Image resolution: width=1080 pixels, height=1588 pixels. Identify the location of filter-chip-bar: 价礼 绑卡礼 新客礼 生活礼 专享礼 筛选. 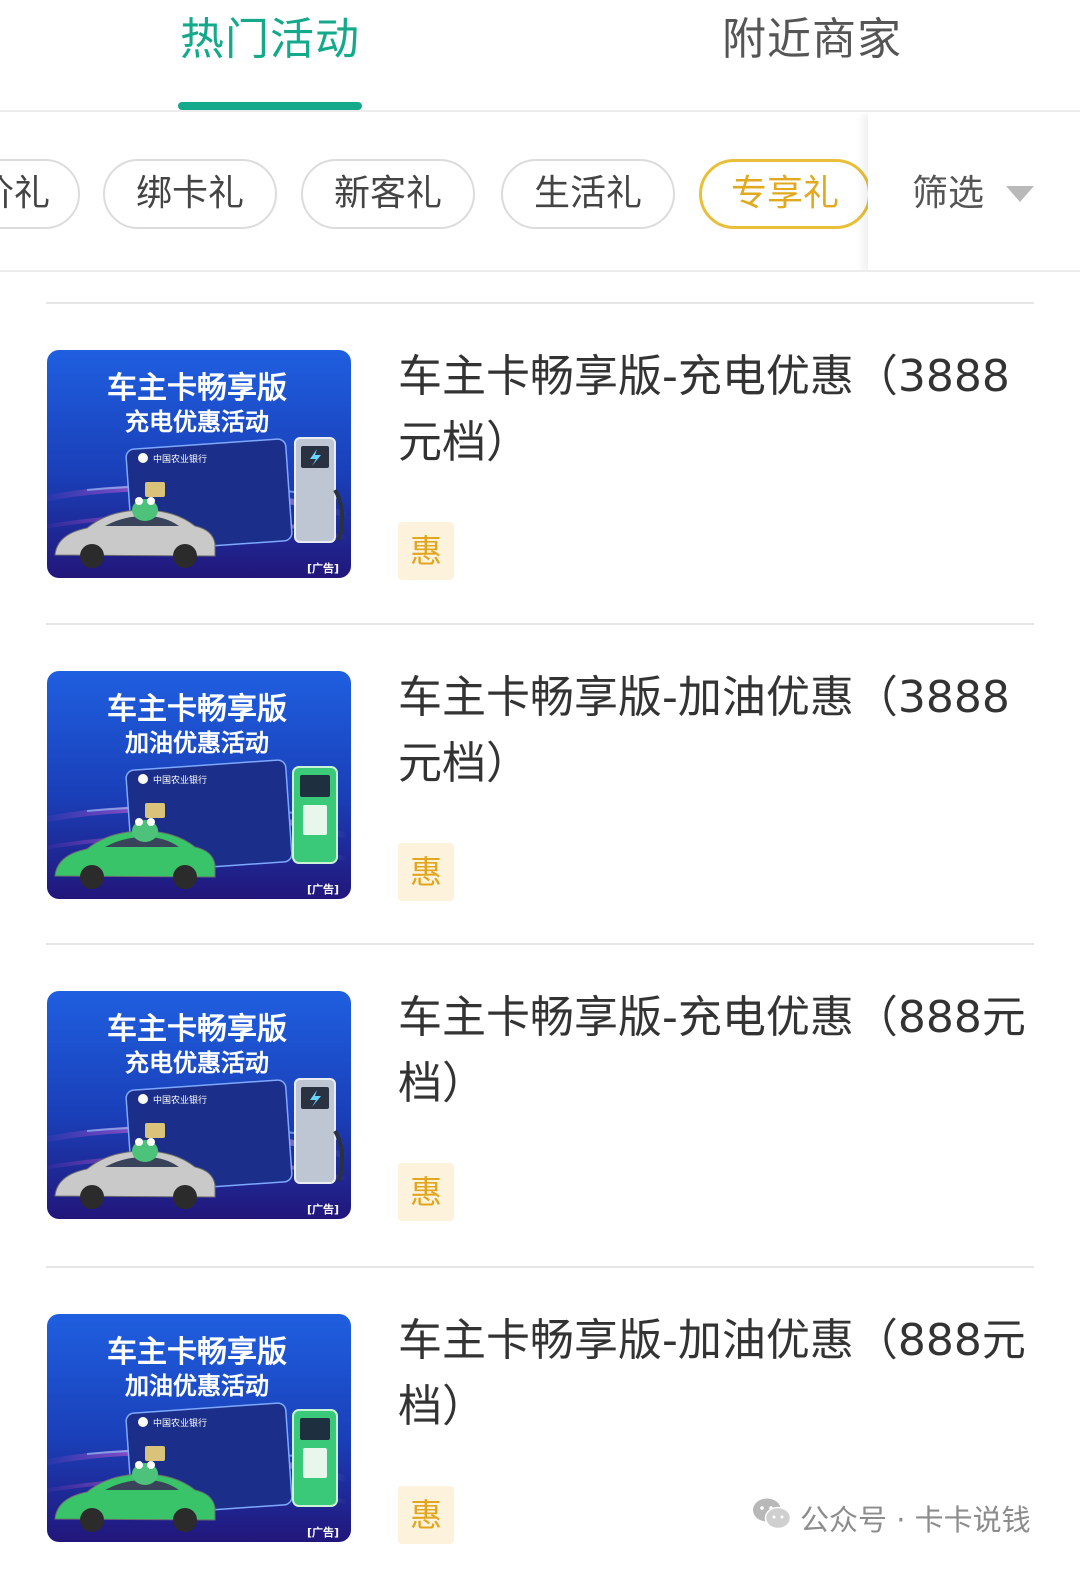
(540, 193).